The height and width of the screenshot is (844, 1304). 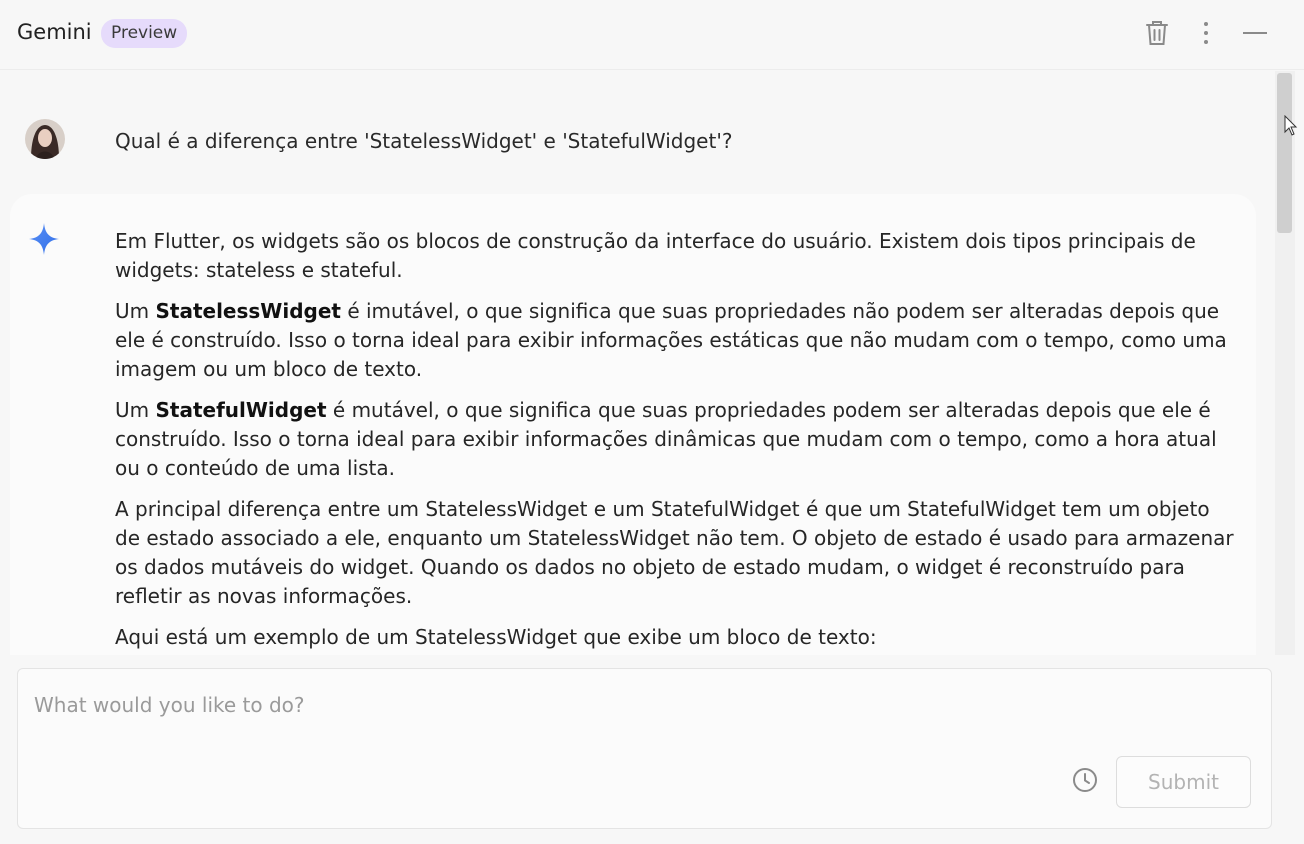 What do you see at coordinates (1284, 153) in the screenshot?
I see `scrollbar-thumb` at bounding box center [1284, 153].